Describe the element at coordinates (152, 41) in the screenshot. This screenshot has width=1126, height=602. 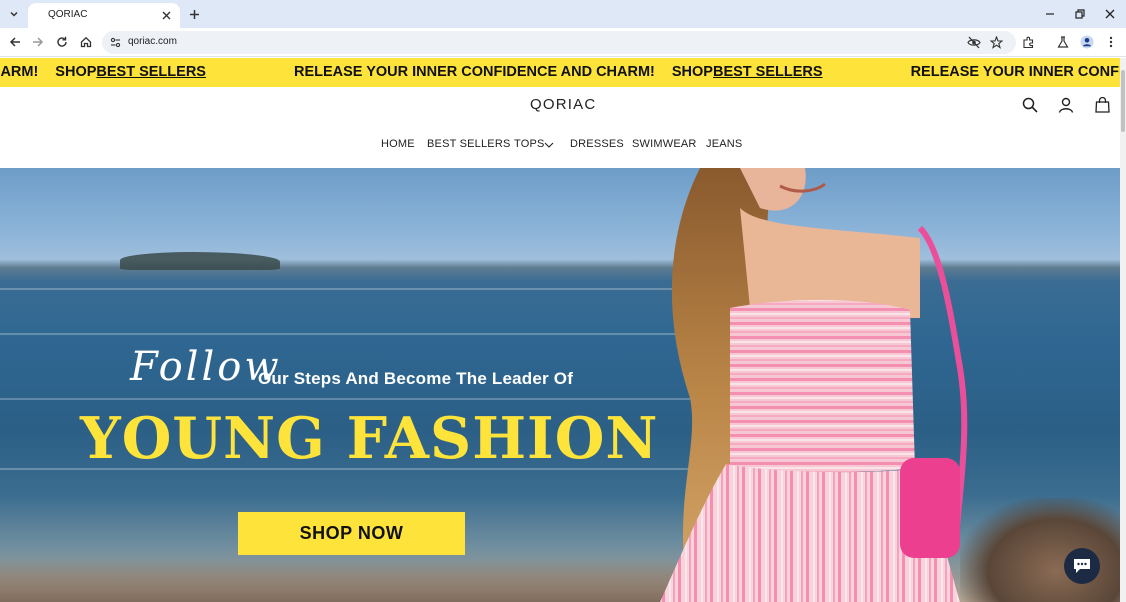
I see `url-text: qoriac.com` at that location.